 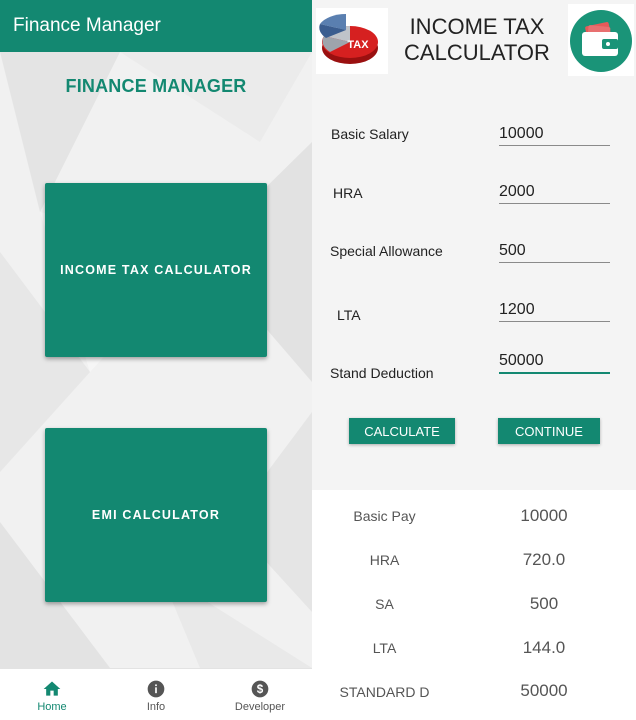 I want to click on dollar-icon: $, so click(x=260, y=689).